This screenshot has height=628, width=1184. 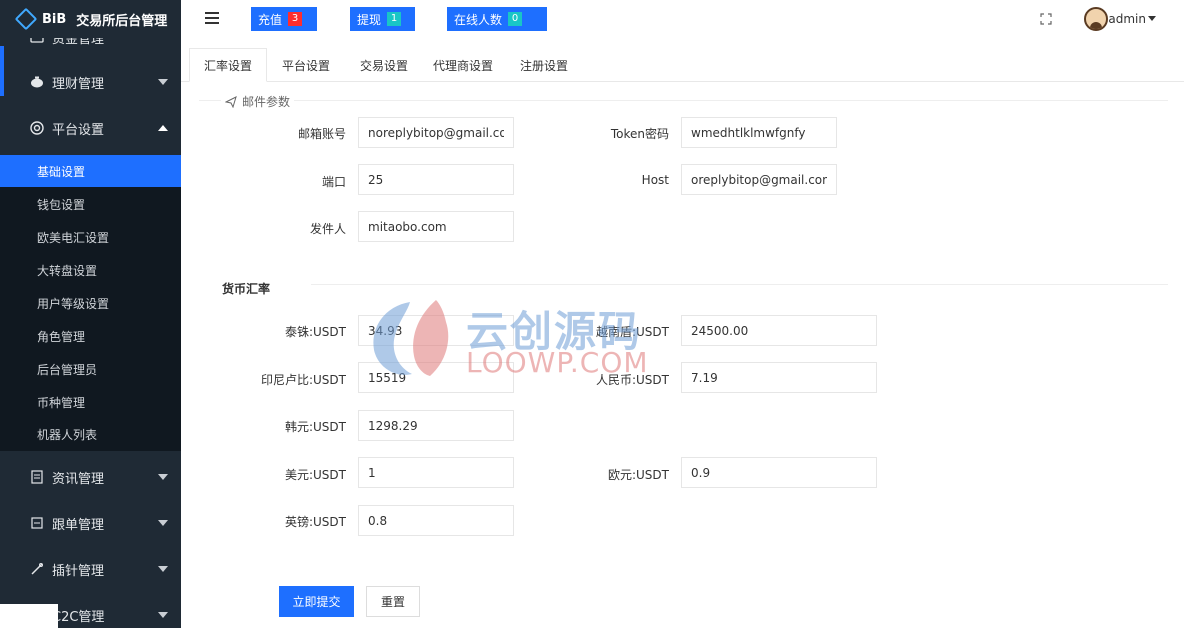 I want to click on logo-mark-icon, so click(x=26, y=19).